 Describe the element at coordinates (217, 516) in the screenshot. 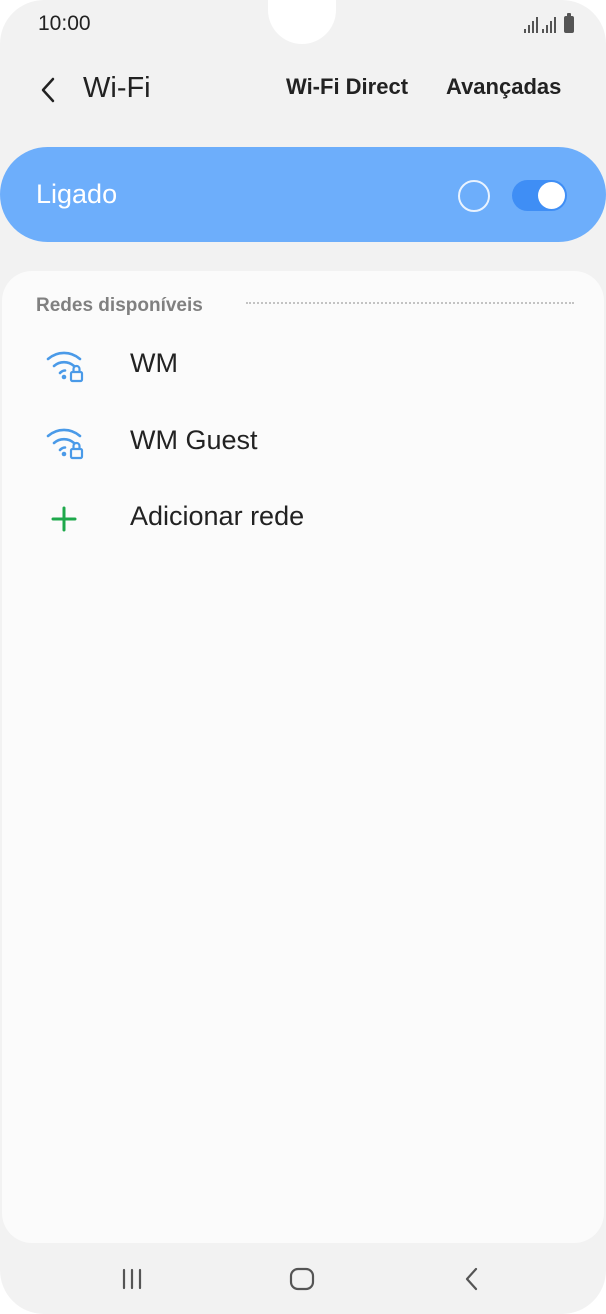

I see `add-network-label: Adicionar rede` at that location.